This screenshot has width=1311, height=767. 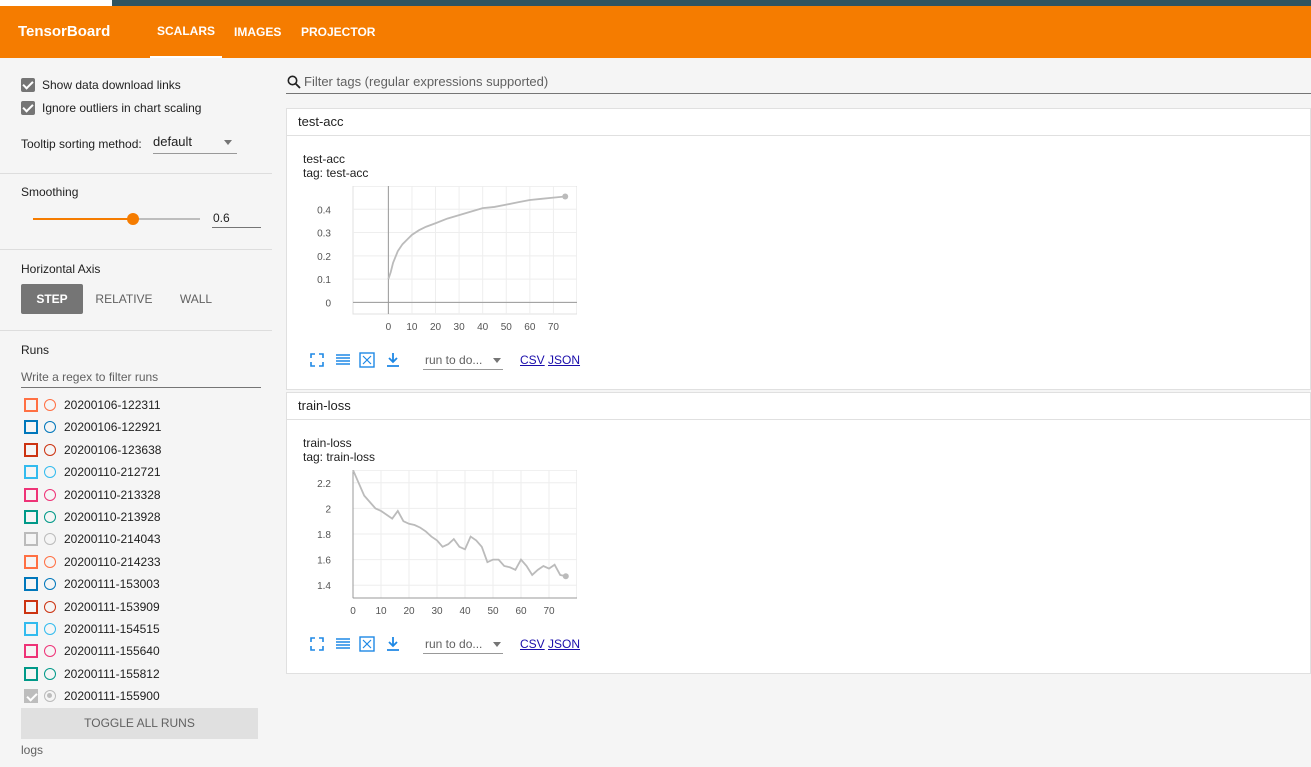 I want to click on ignore-outliers-checkbox, so click(x=28, y=108).